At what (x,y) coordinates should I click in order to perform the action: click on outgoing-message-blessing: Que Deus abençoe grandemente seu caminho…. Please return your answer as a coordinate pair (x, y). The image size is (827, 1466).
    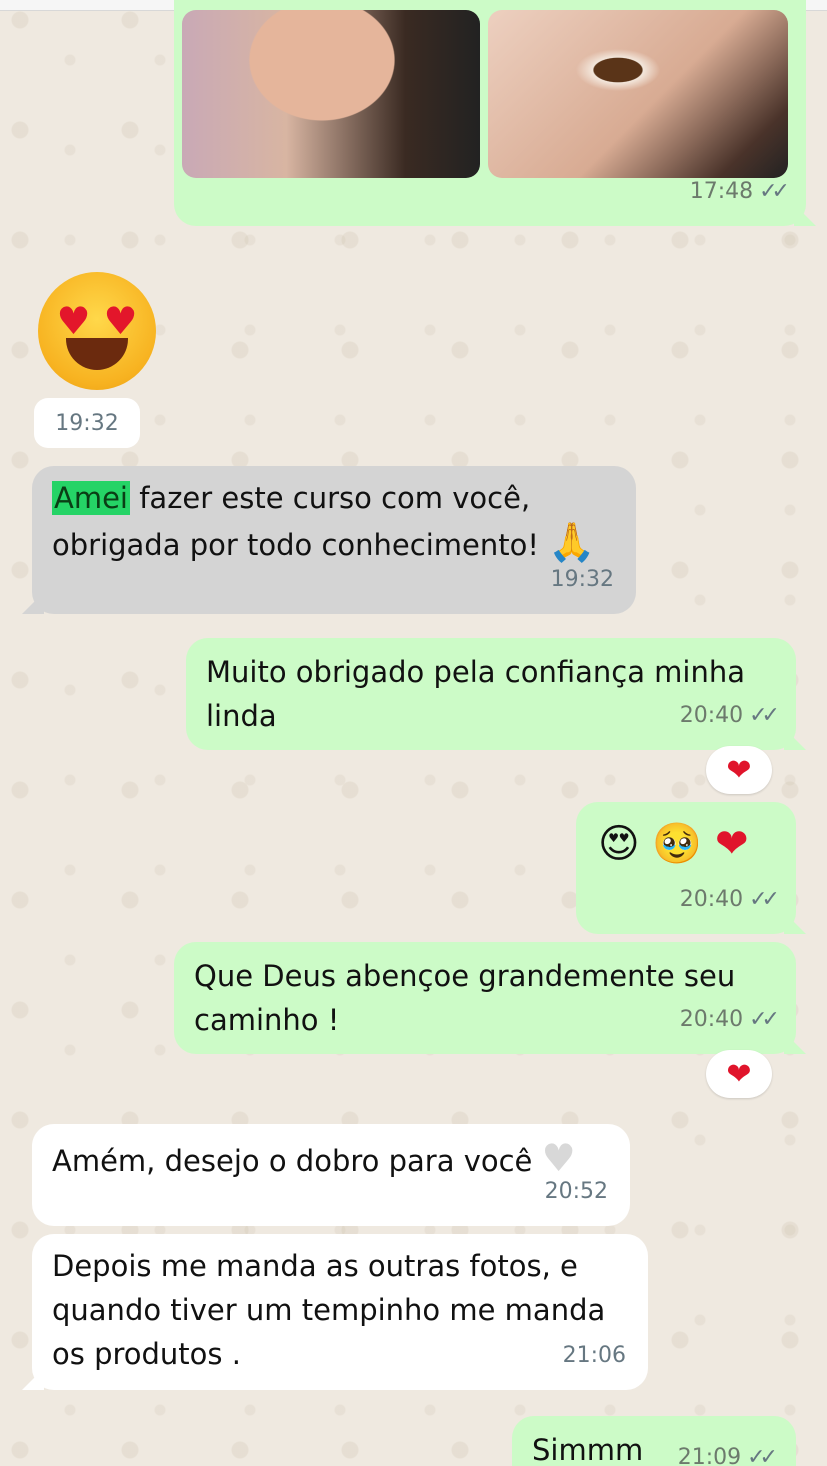
    Looking at the image, I should click on (490, 998).